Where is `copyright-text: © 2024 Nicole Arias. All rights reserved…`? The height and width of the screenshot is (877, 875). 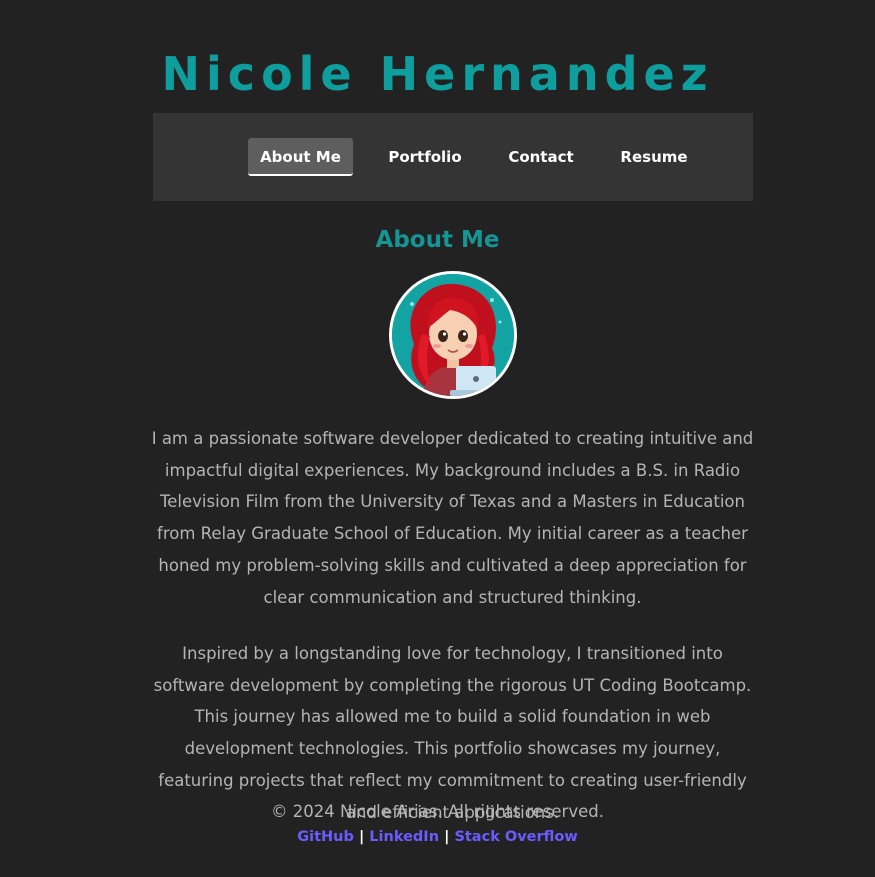
copyright-text: © 2024 Nicole Arias. All rights reserved… is located at coordinates (437, 811).